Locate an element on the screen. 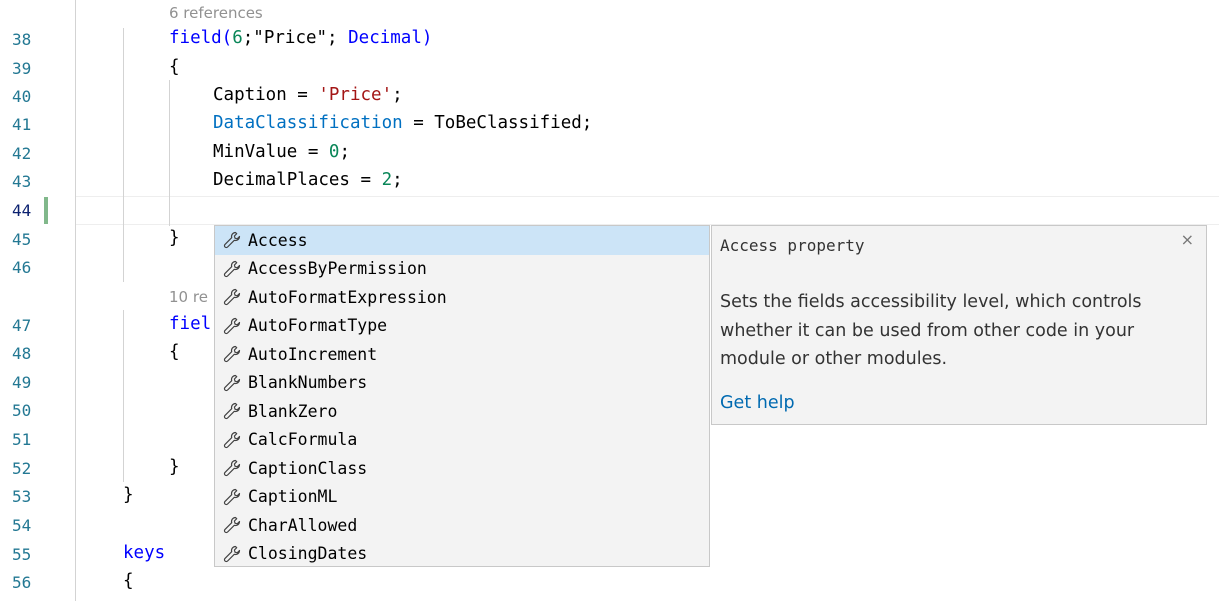  line-number: 47 is located at coordinates (22, 325).